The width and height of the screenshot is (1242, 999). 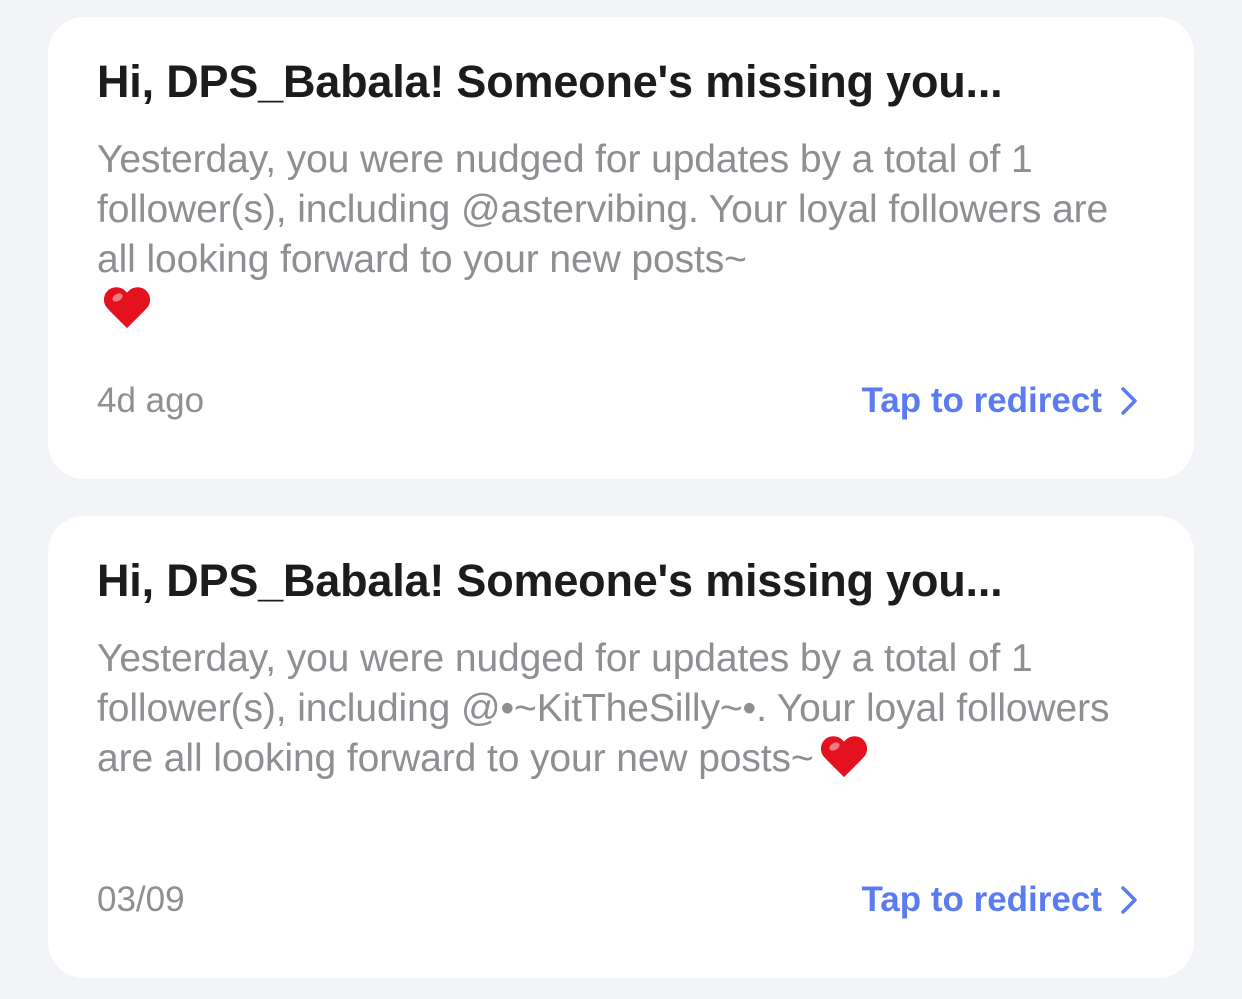 I want to click on notification-timestamp: 4d ago, so click(x=151, y=400).